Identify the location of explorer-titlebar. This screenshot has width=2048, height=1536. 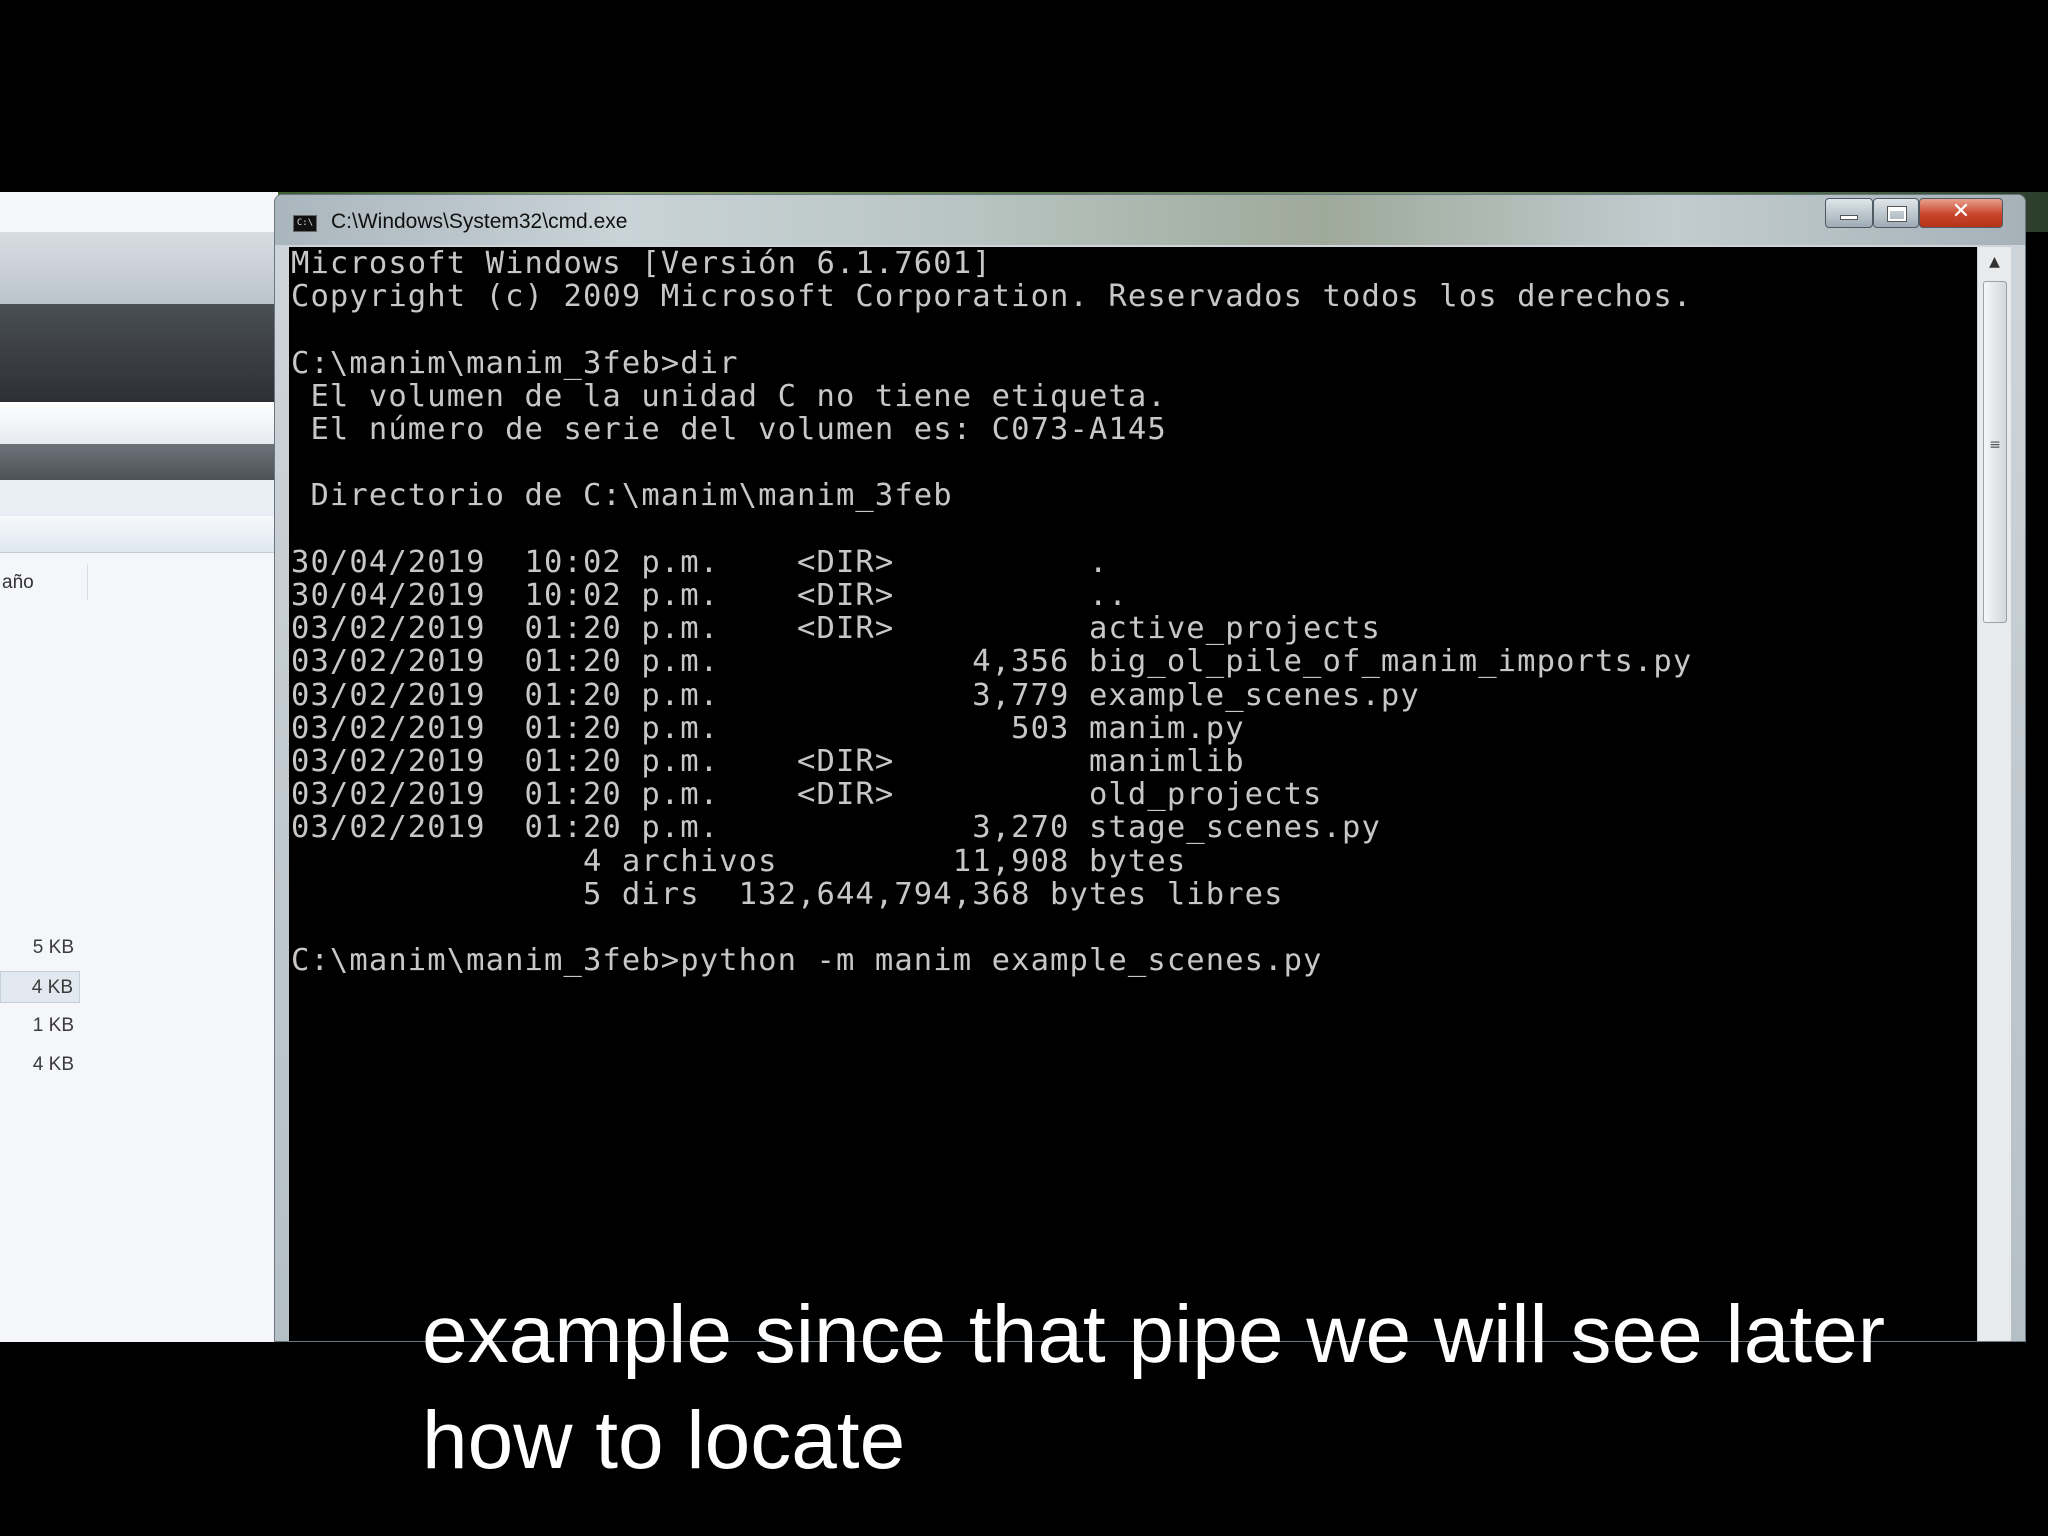
(139, 268).